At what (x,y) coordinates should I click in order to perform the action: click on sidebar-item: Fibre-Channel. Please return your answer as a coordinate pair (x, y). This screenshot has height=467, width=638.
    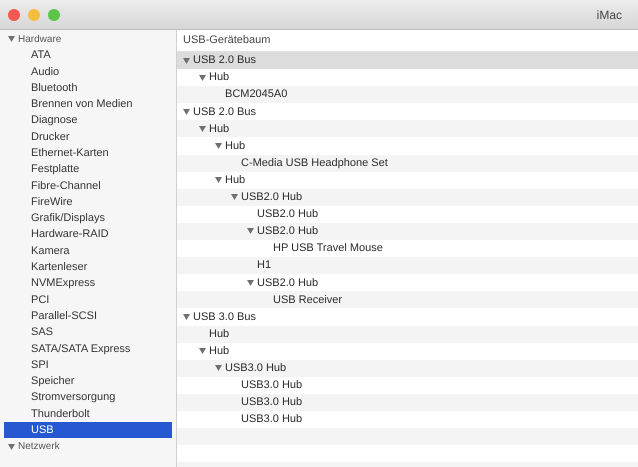
    Looking at the image, I should click on (88, 186).